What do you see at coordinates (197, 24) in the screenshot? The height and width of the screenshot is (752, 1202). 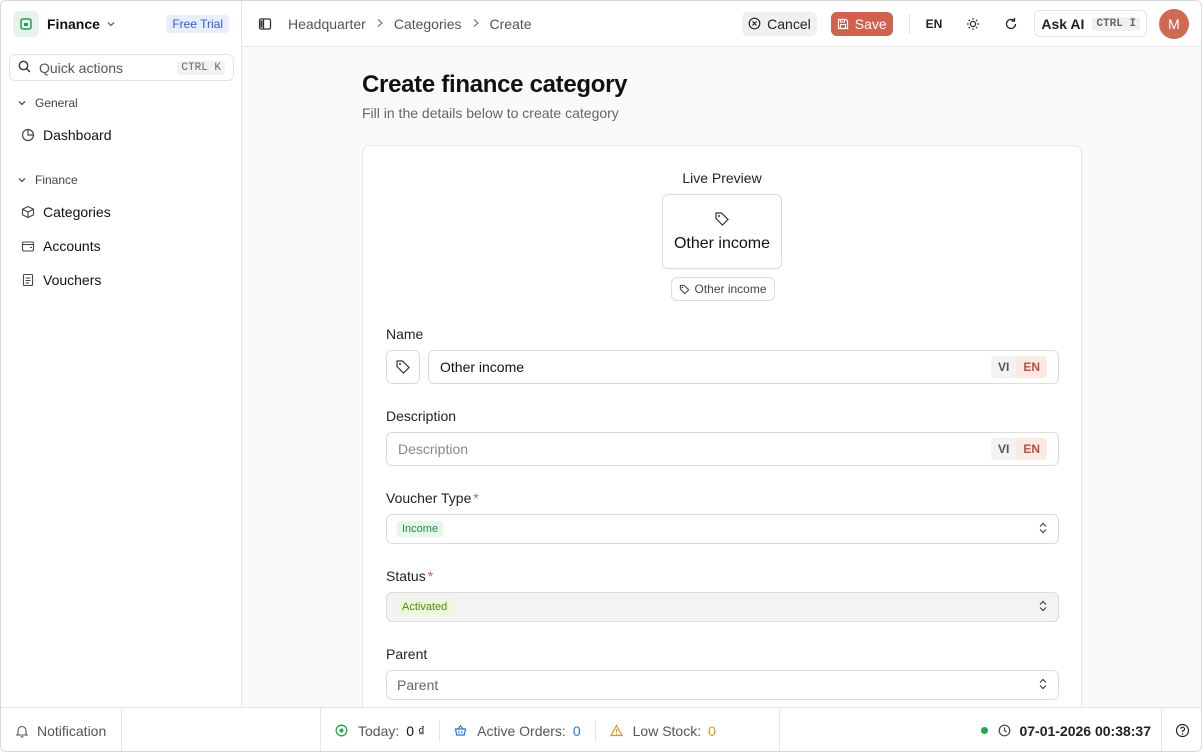 I see `free-trial-badge: Free Trial` at bounding box center [197, 24].